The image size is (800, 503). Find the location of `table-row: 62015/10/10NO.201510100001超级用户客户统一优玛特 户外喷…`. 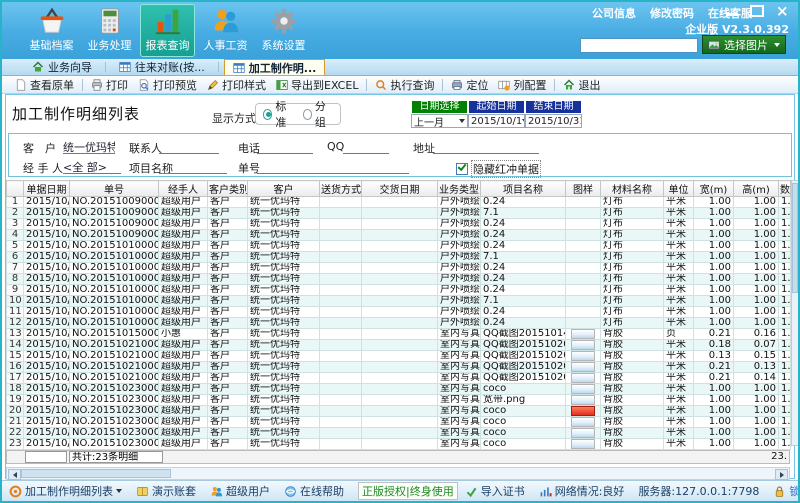

table-row: 62015/10/10NO.201510100001超级用户客户统一优玛特 户外喷… is located at coordinates (398, 257).